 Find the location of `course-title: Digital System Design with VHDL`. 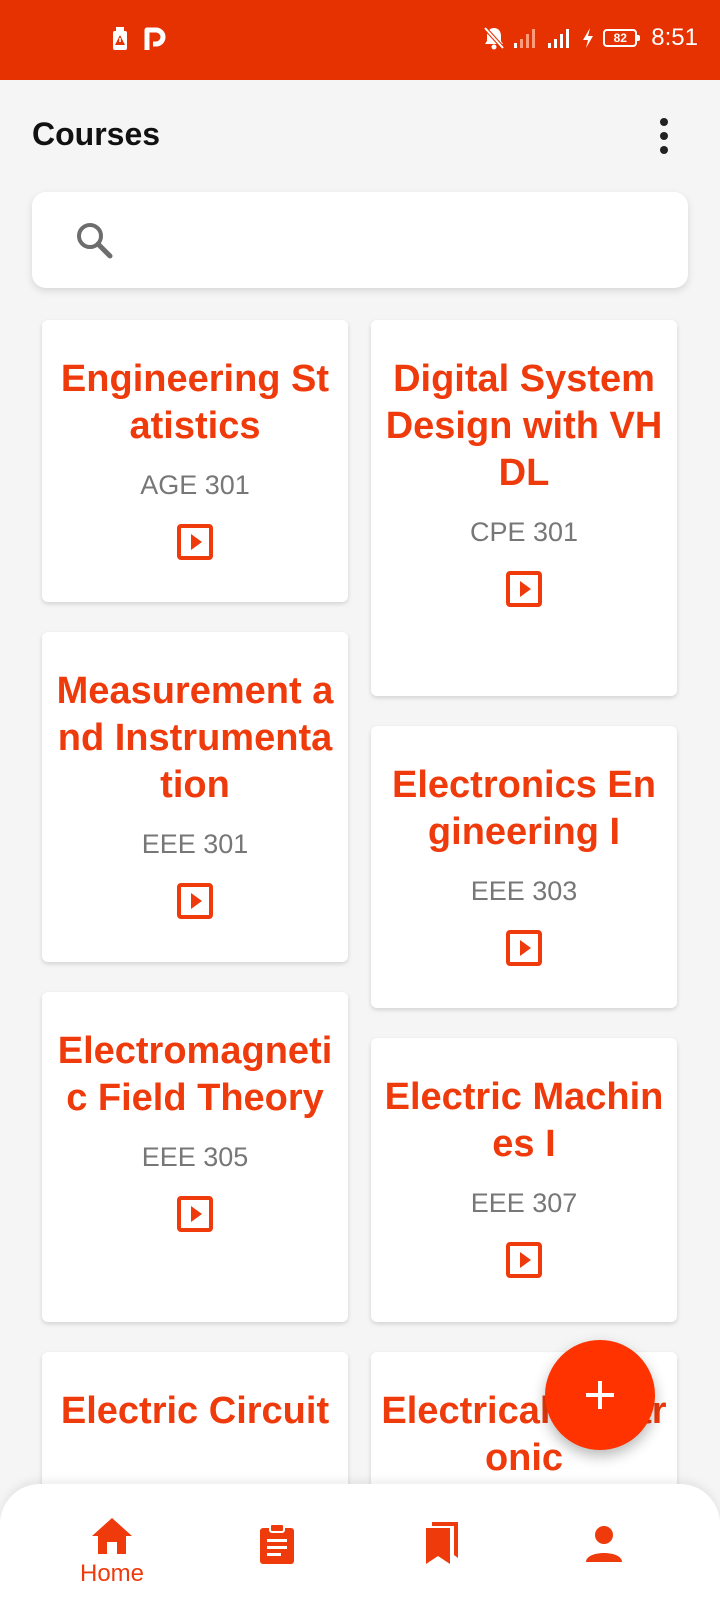

course-title: Digital System Design with VHDL is located at coordinates (524, 426).